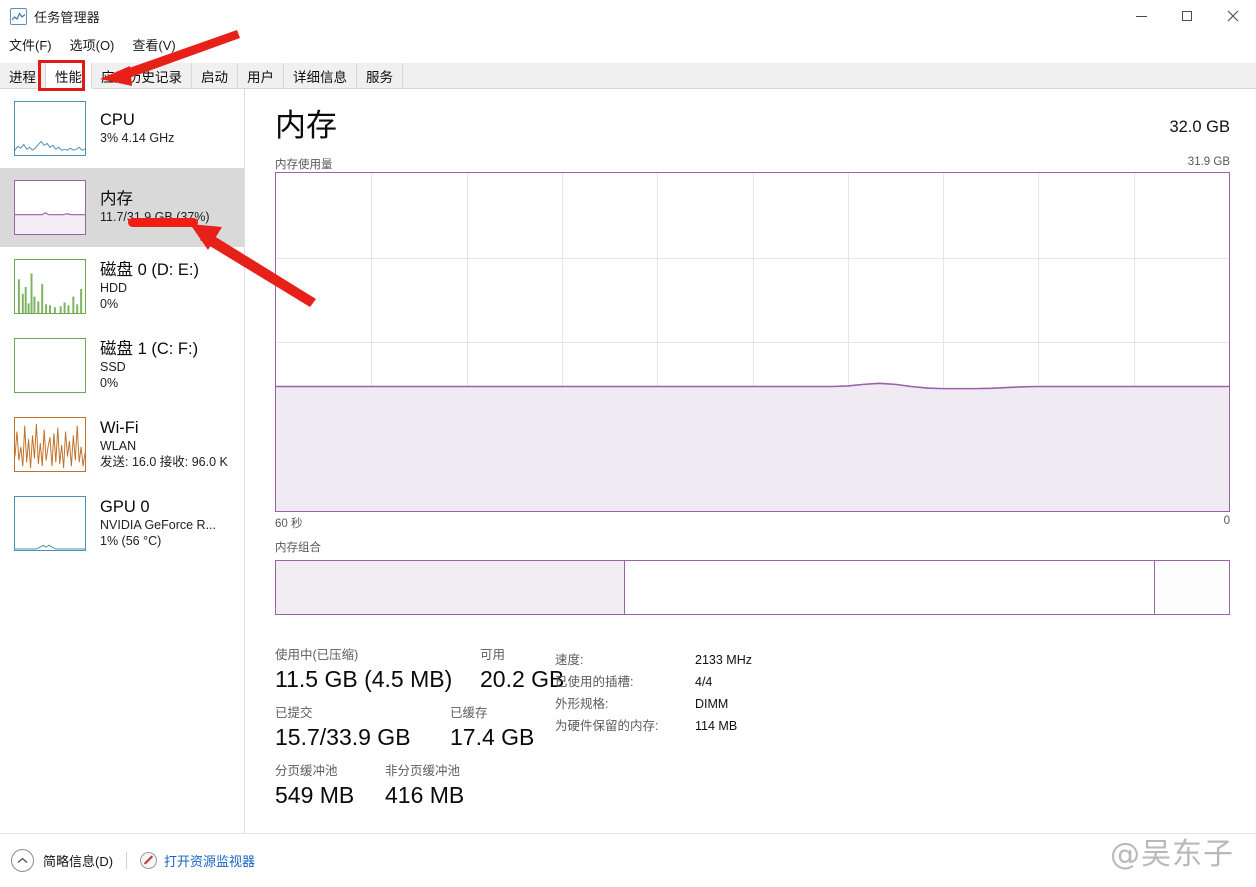  What do you see at coordinates (493, 655) in the screenshot?
I see `stat-available-label: 可用` at bounding box center [493, 655].